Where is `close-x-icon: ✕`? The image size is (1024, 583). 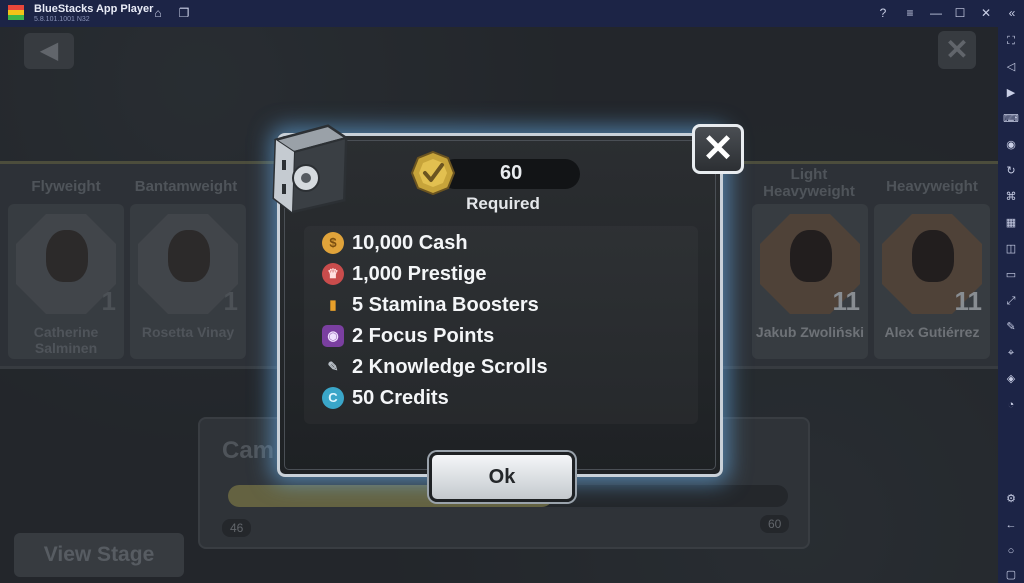
close-x-icon: ✕ is located at coordinates (718, 149).